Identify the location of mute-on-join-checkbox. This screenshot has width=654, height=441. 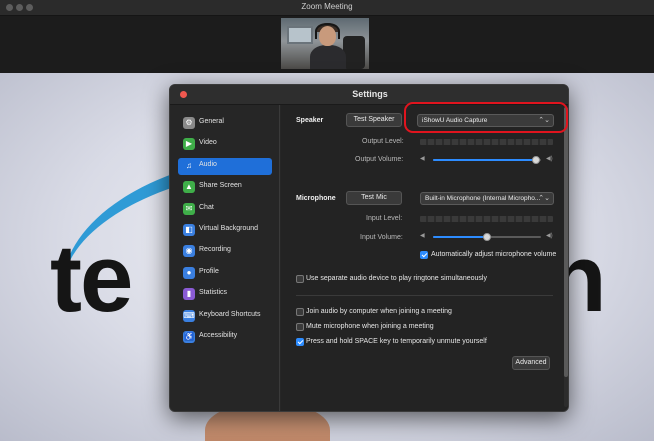
(300, 327).